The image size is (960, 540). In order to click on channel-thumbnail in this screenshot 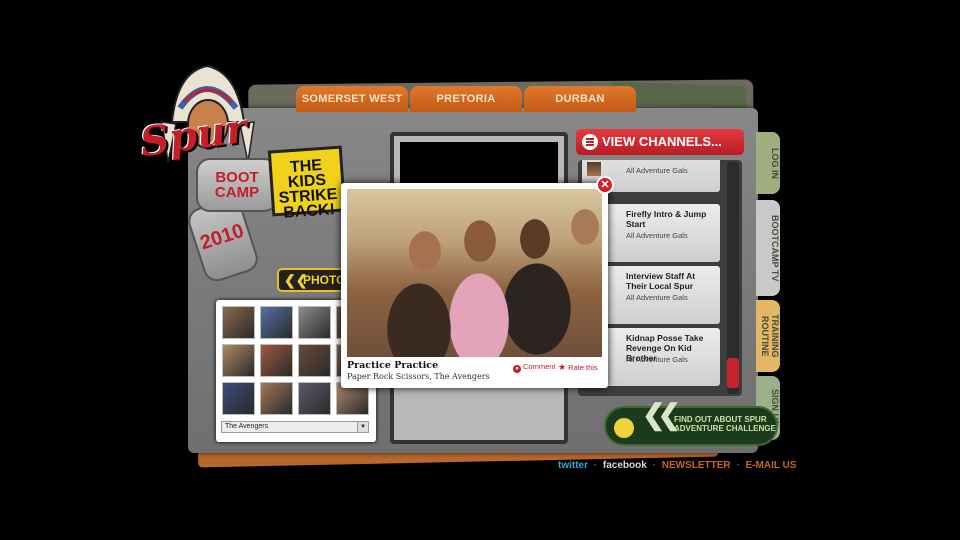, I will do `click(594, 169)`.